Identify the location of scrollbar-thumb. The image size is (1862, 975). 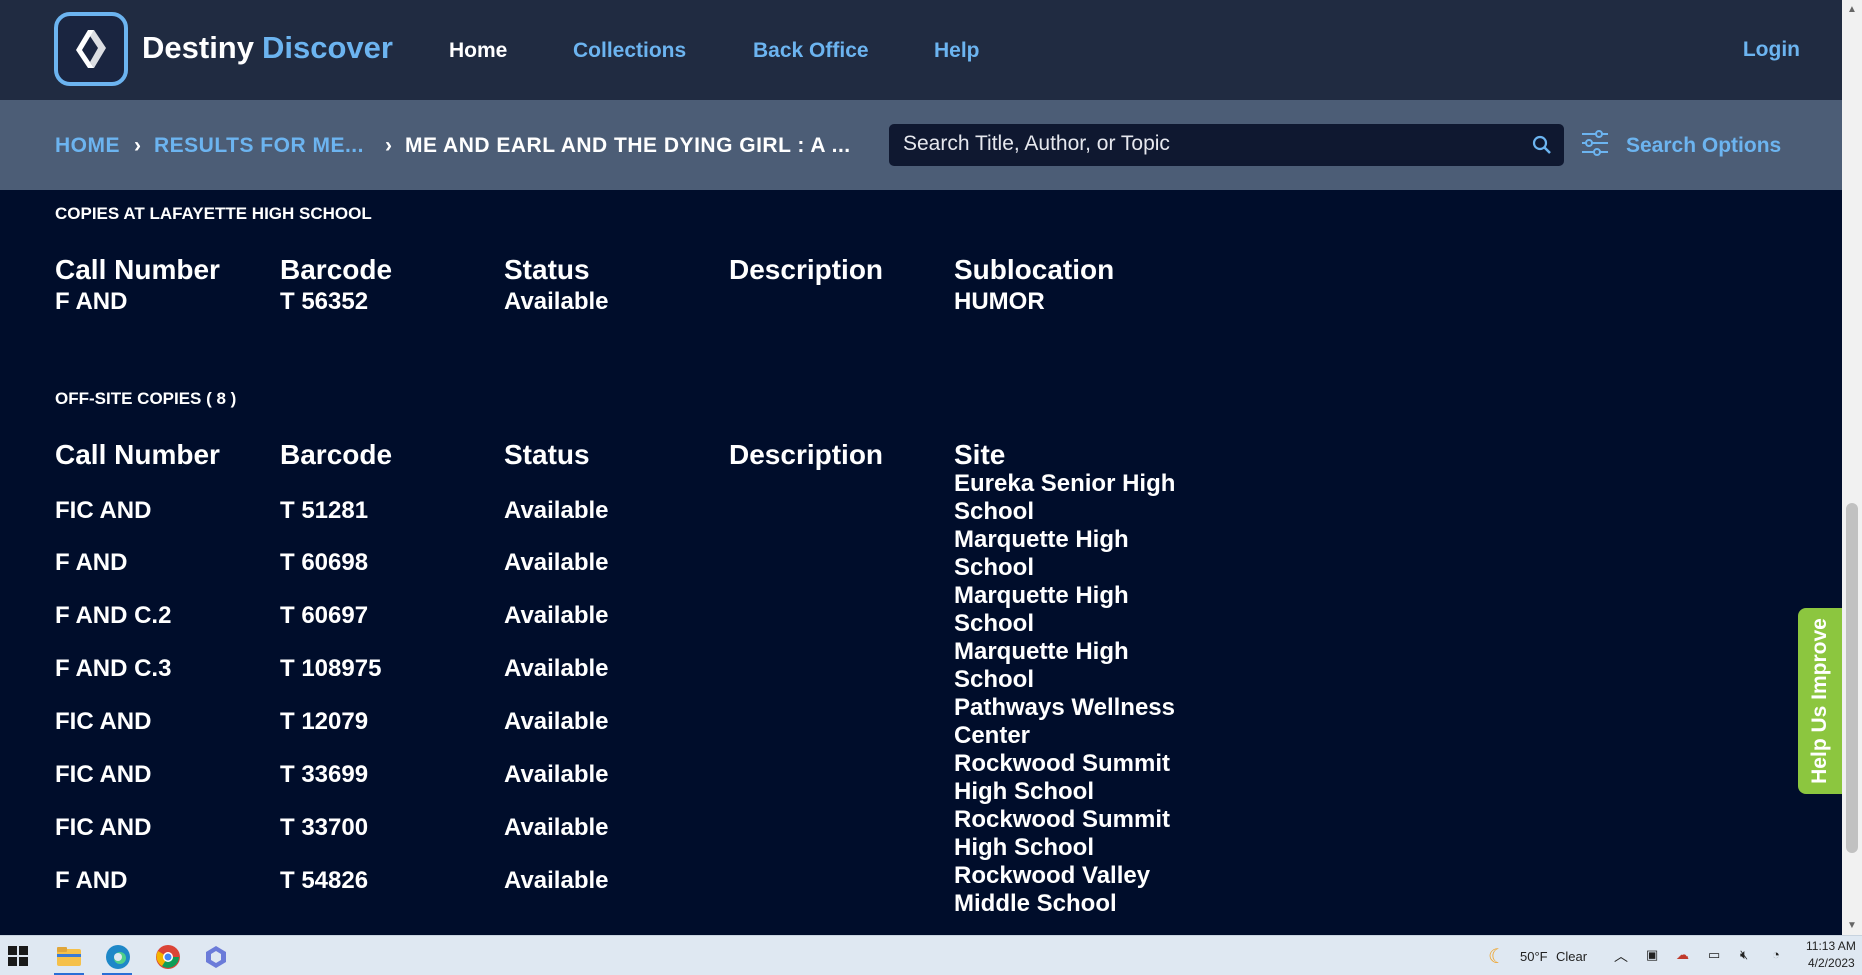
(1852, 678).